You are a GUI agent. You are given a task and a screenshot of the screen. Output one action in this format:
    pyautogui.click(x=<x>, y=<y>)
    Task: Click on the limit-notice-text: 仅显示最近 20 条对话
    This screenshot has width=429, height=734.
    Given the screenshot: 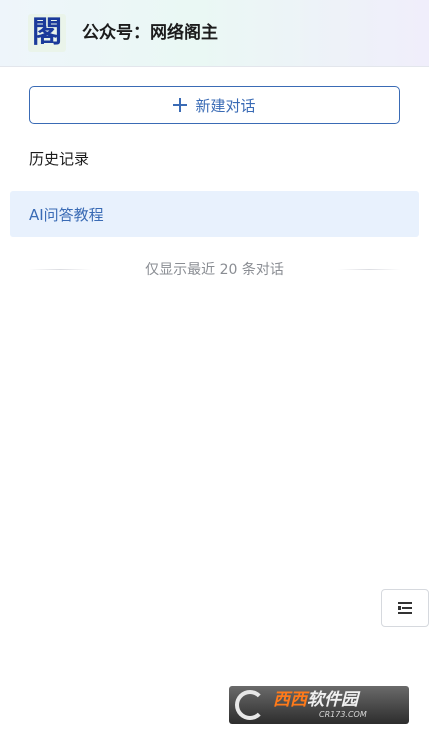 What is the action you would take?
    pyautogui.click(x=214, y=270)
    